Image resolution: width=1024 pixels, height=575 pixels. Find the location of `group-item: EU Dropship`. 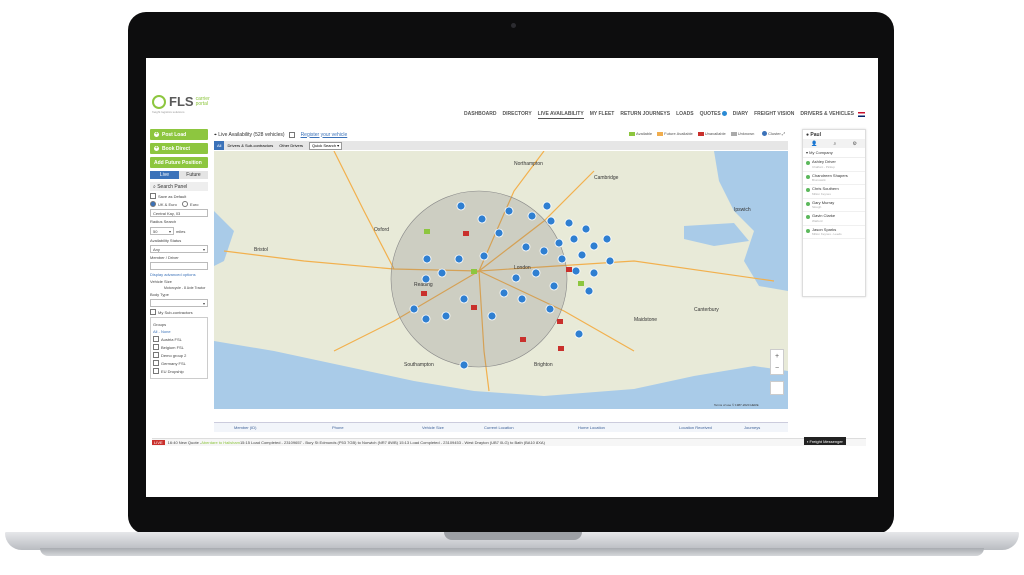

group-item: EU Dropship is located at coordinates (179, 371).